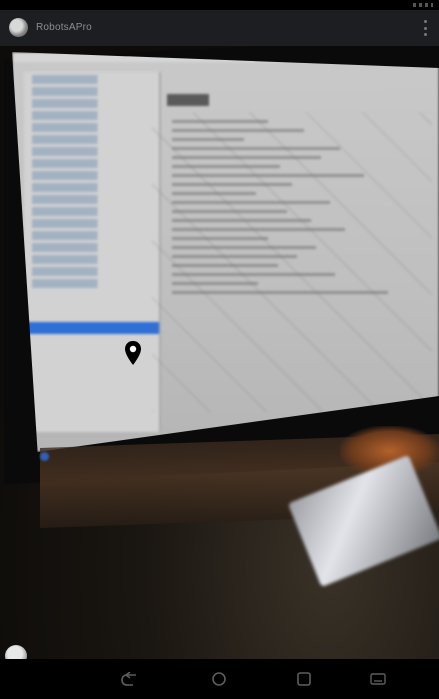 The image size is (439, 699). I want to click on status-icons, so click(423, 5).